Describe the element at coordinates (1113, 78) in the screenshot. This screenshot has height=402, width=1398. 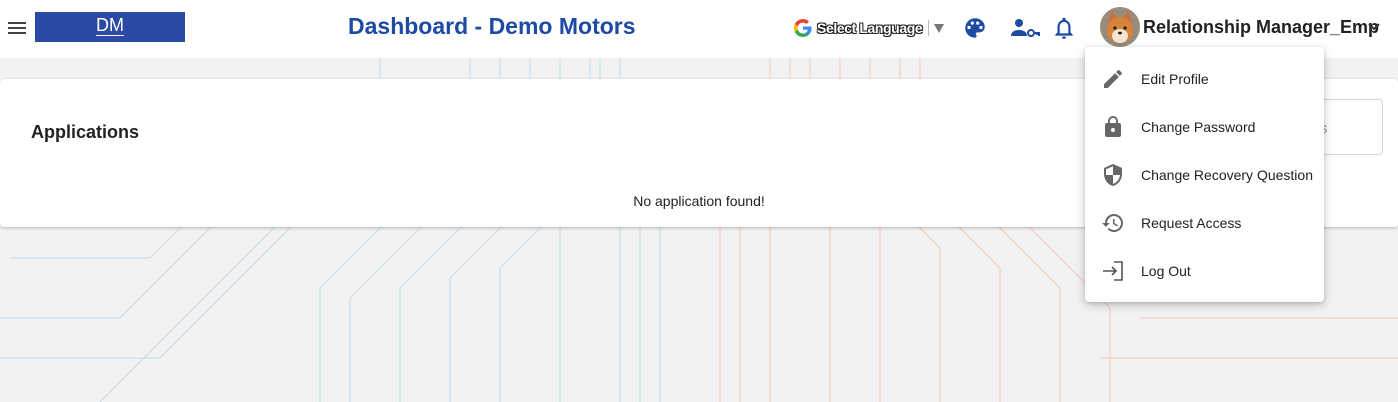
I see `pencil-icon` at that location.